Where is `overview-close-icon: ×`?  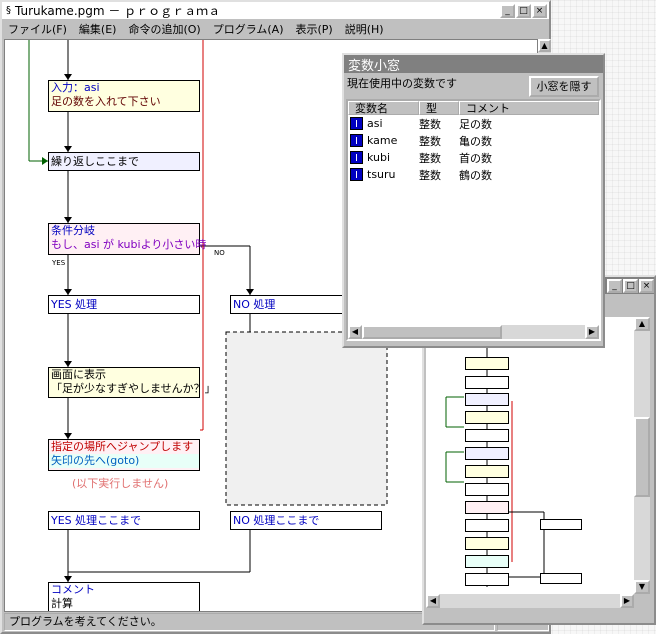 overview-close-icon: × is located at coordinates (646, 285).